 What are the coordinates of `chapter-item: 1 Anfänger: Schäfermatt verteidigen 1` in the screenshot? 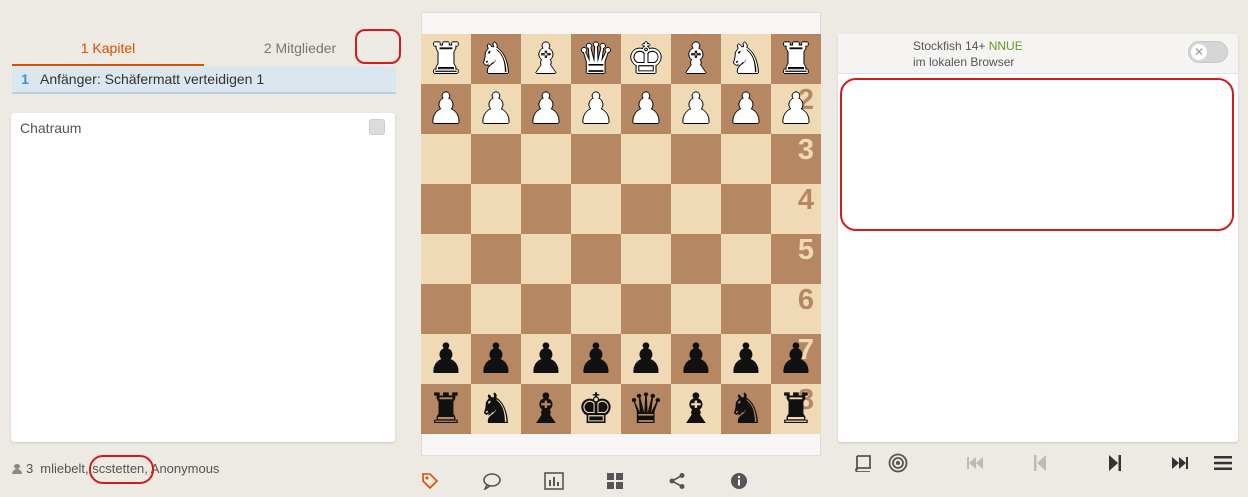 It's located at (204, 80).